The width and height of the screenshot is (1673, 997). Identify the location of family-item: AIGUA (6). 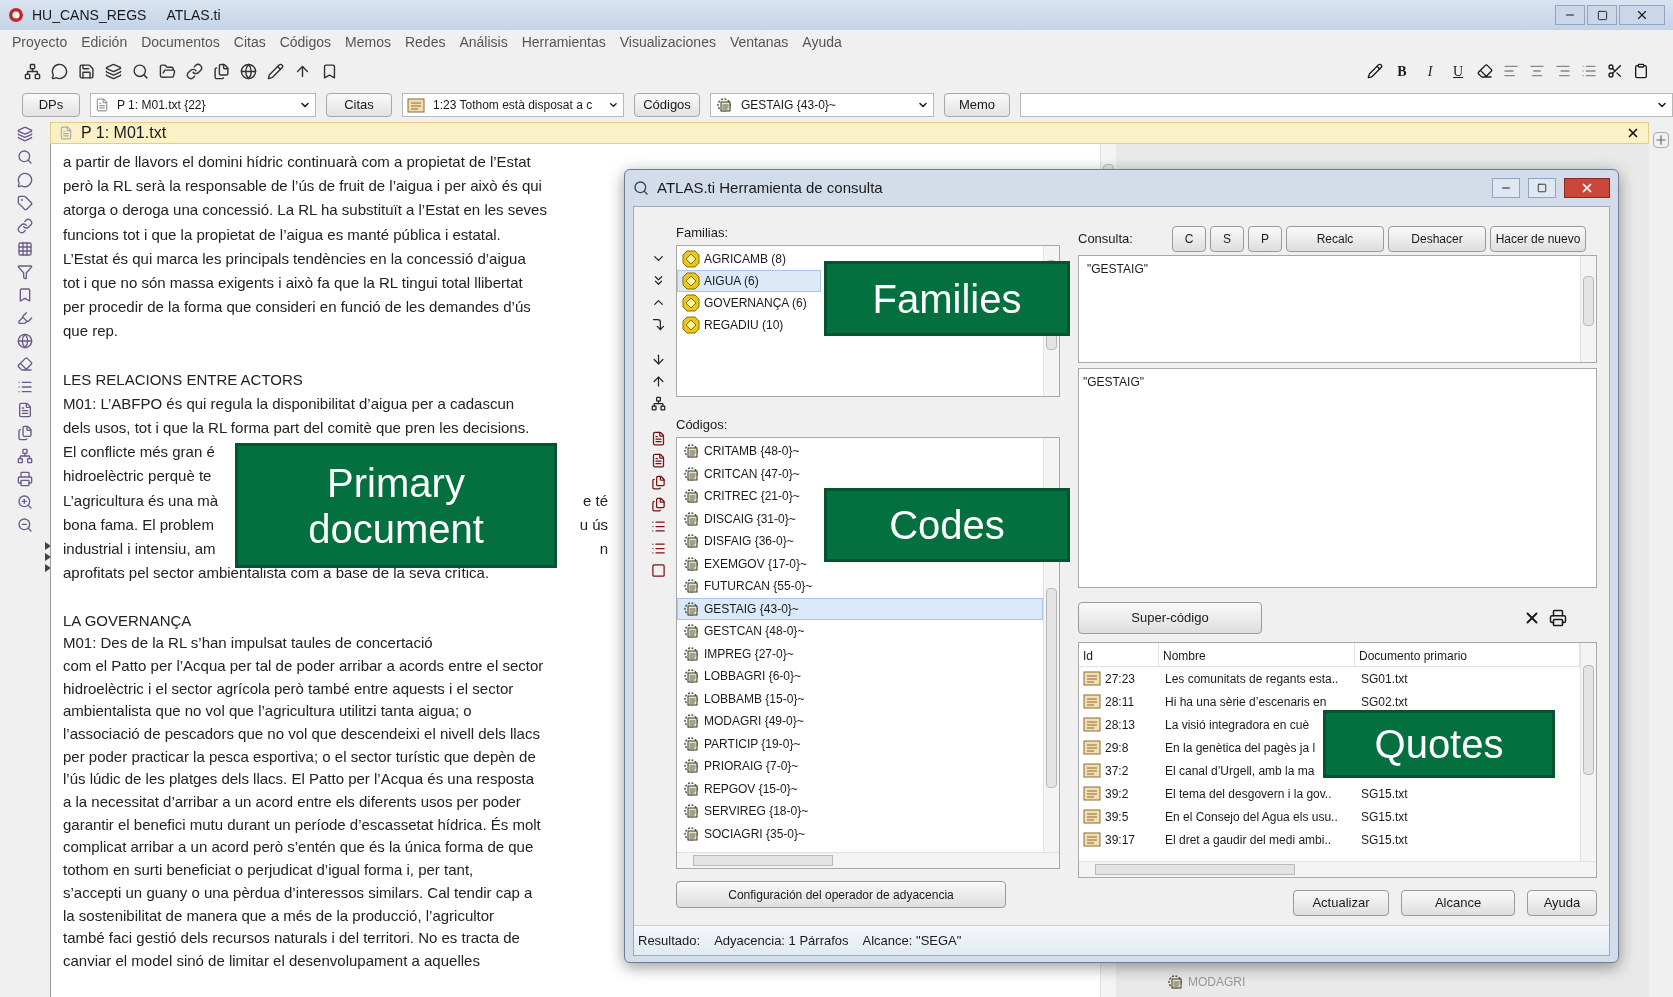
(749, 281).